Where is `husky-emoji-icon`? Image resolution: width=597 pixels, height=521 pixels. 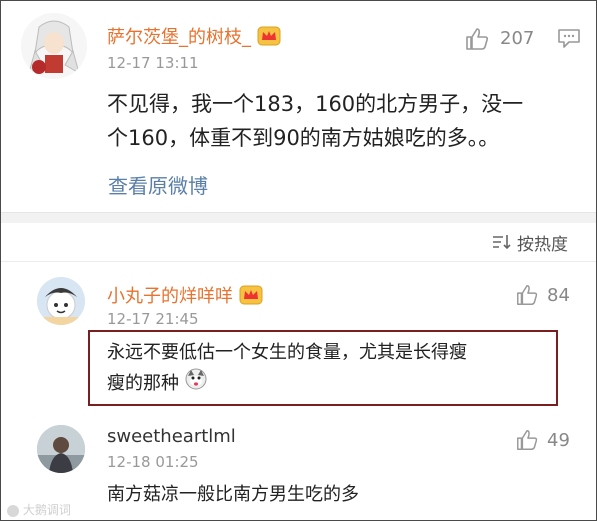 husky-emoji-icon is located at coordinates (196, 384).